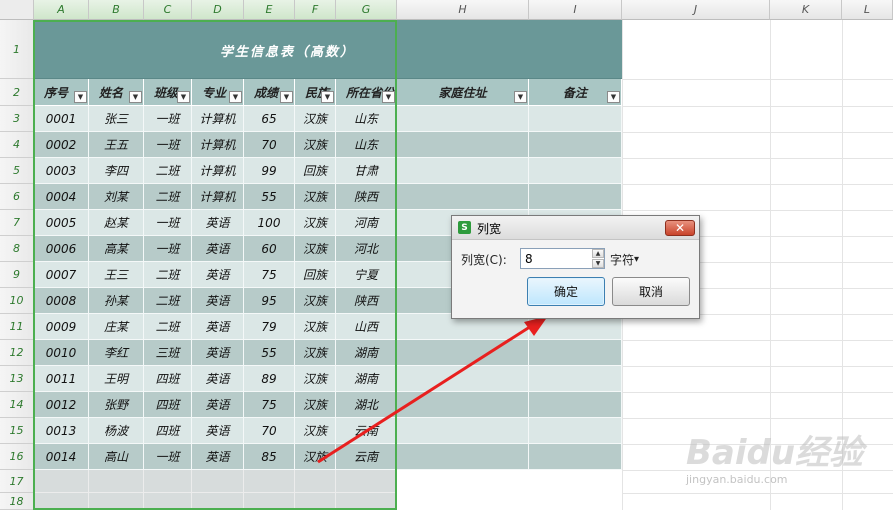 The width and height of the screenshot is (893, 510). What do you see at coordinates (566, 291) in the screenshot?
I see `ok-button: 确定` at bounding box center [566, 291].